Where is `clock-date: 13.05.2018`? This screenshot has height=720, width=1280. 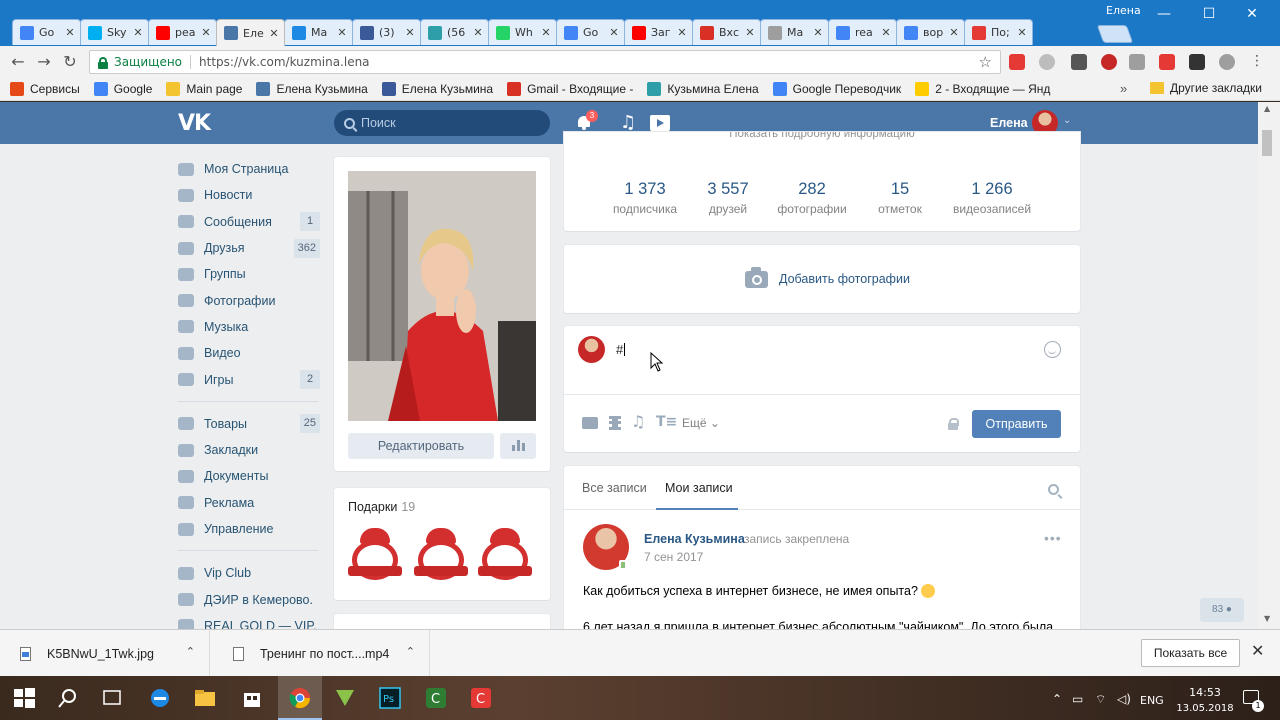 clock-date: 13.05.2018 is located at coordinates (1205, 708).